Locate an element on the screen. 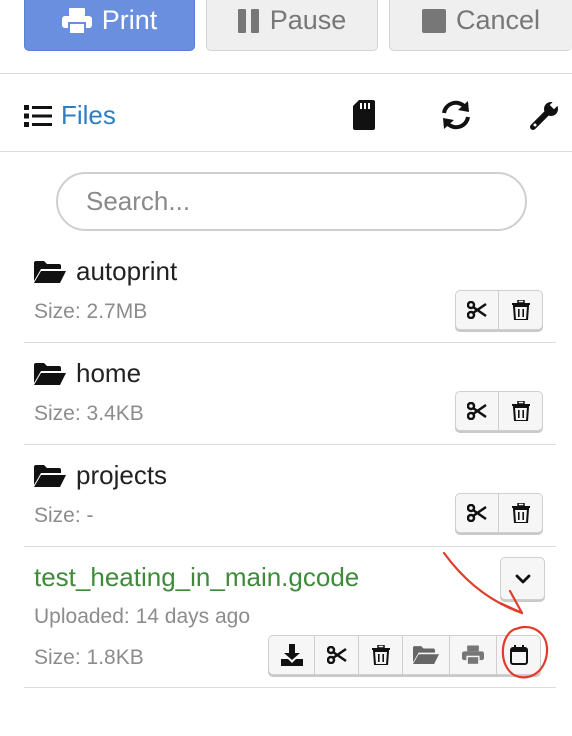  files-label: Files is located at coordinates (88, 115).